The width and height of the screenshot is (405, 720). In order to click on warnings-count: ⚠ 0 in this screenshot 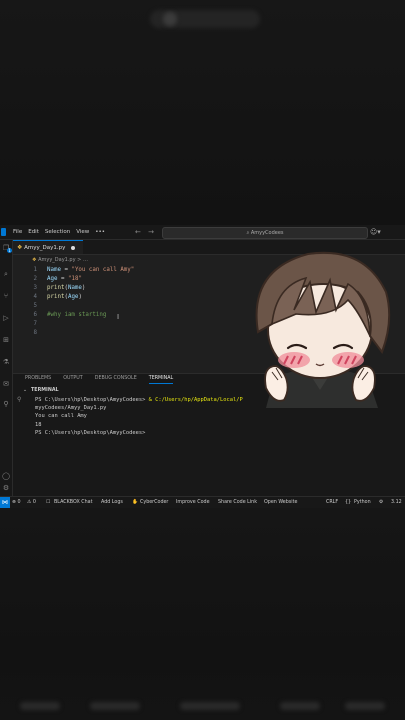, I will do `click(31, 502)`.